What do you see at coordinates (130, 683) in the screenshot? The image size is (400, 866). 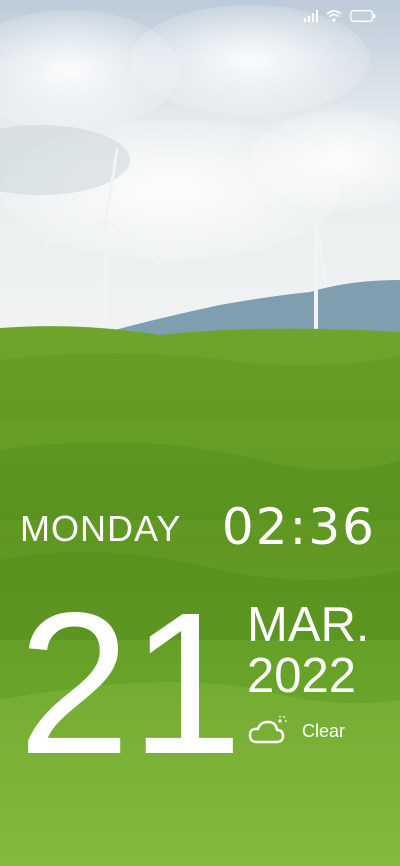 I see `day-number: 21` at bounding box center [130, 683].